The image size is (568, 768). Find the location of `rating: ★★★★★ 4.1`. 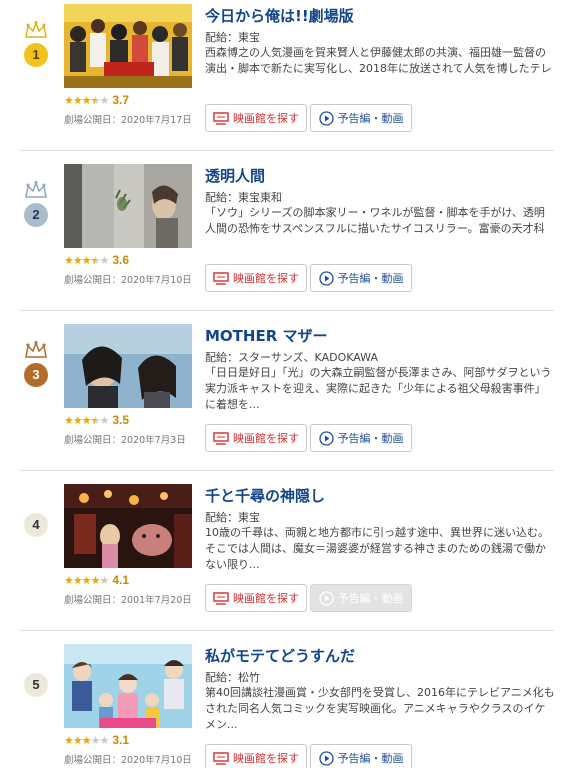

rating: ★★★★★ 4.1 is located at coordinates (96, 580).